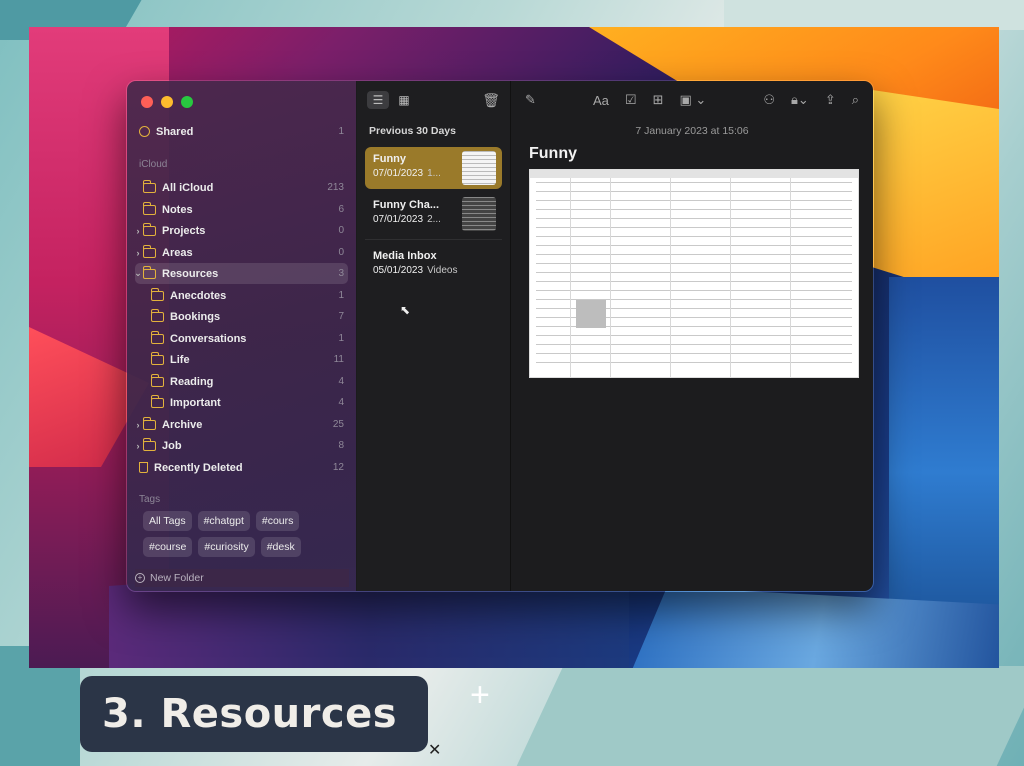  Describe the element at coordinates (442, 270) in the screenshot. I see `note-preview: Videos` at that location.